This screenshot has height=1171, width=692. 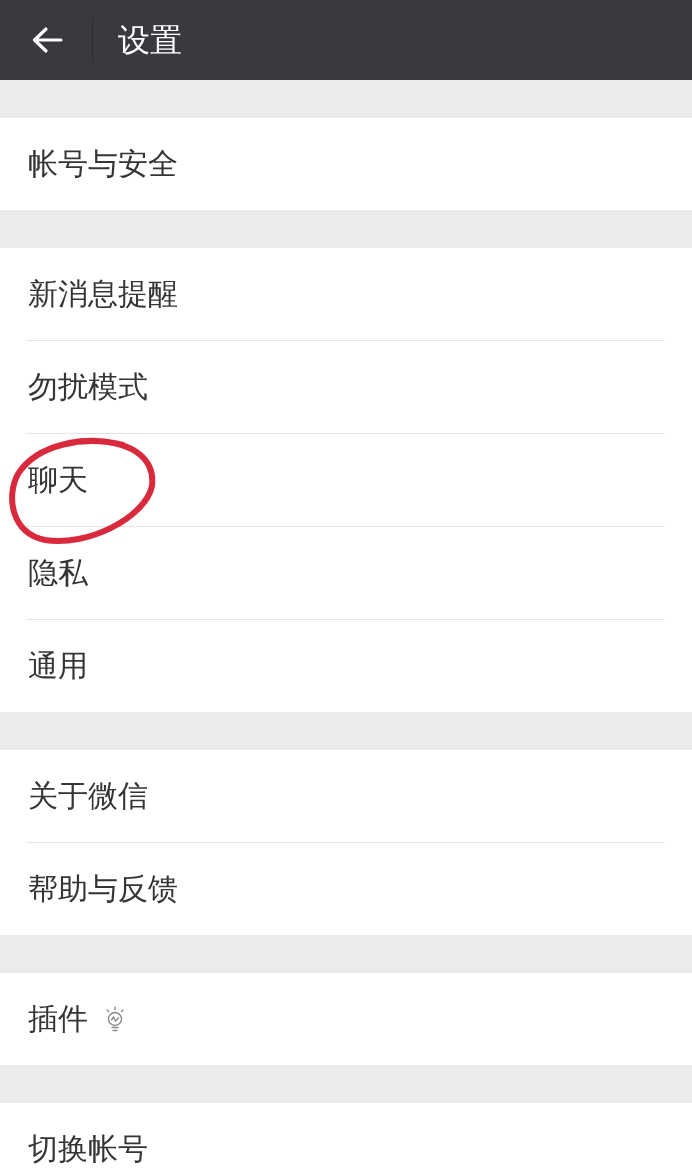 I want to click on settings-item: 隐私, so click(x=346, y=573).